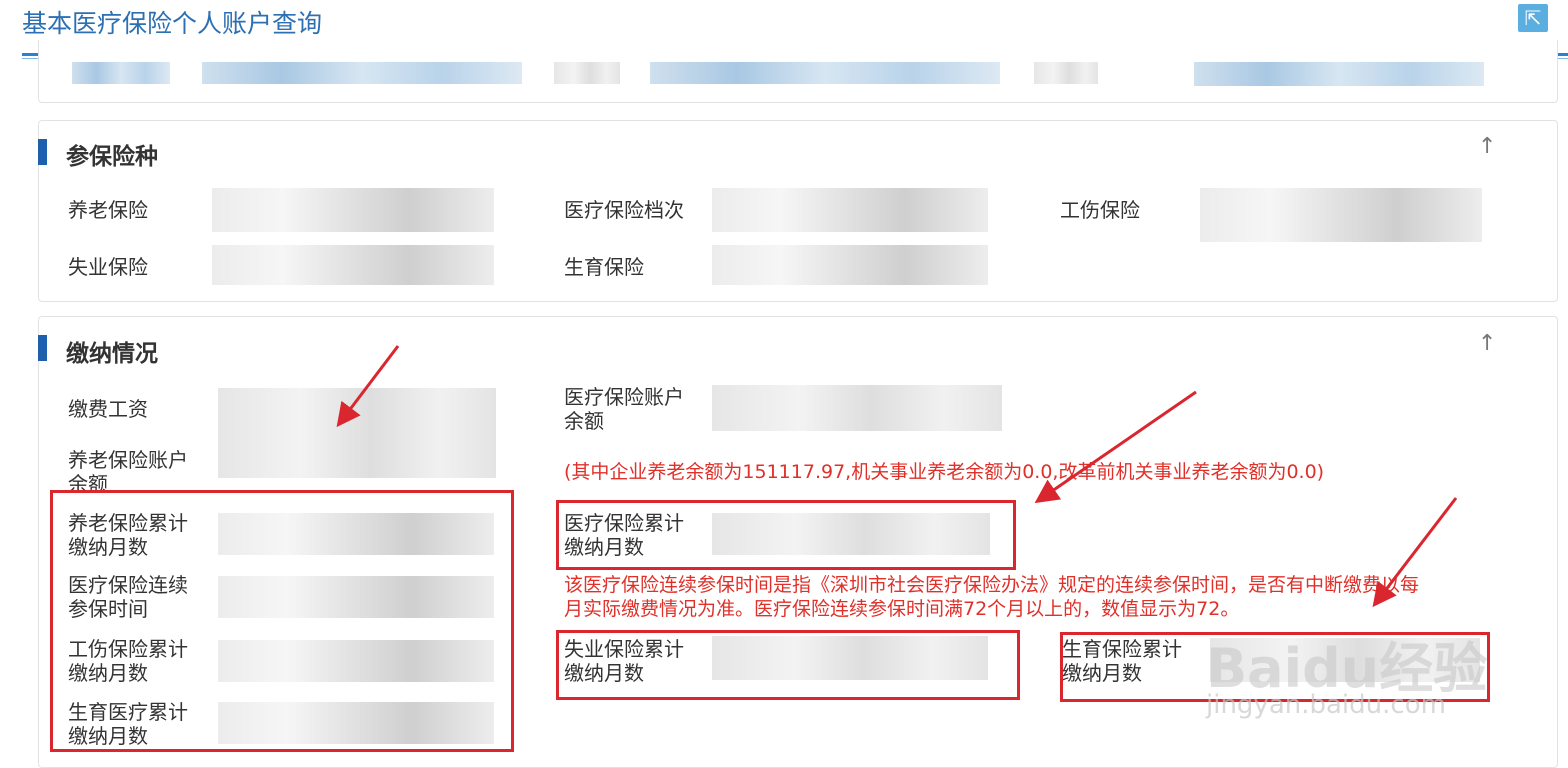 This screenshot has height=768, width=1568. Describe the element at coordinates (1115, 447) in the screenshot. I see `arrow-medical-months` at that location.